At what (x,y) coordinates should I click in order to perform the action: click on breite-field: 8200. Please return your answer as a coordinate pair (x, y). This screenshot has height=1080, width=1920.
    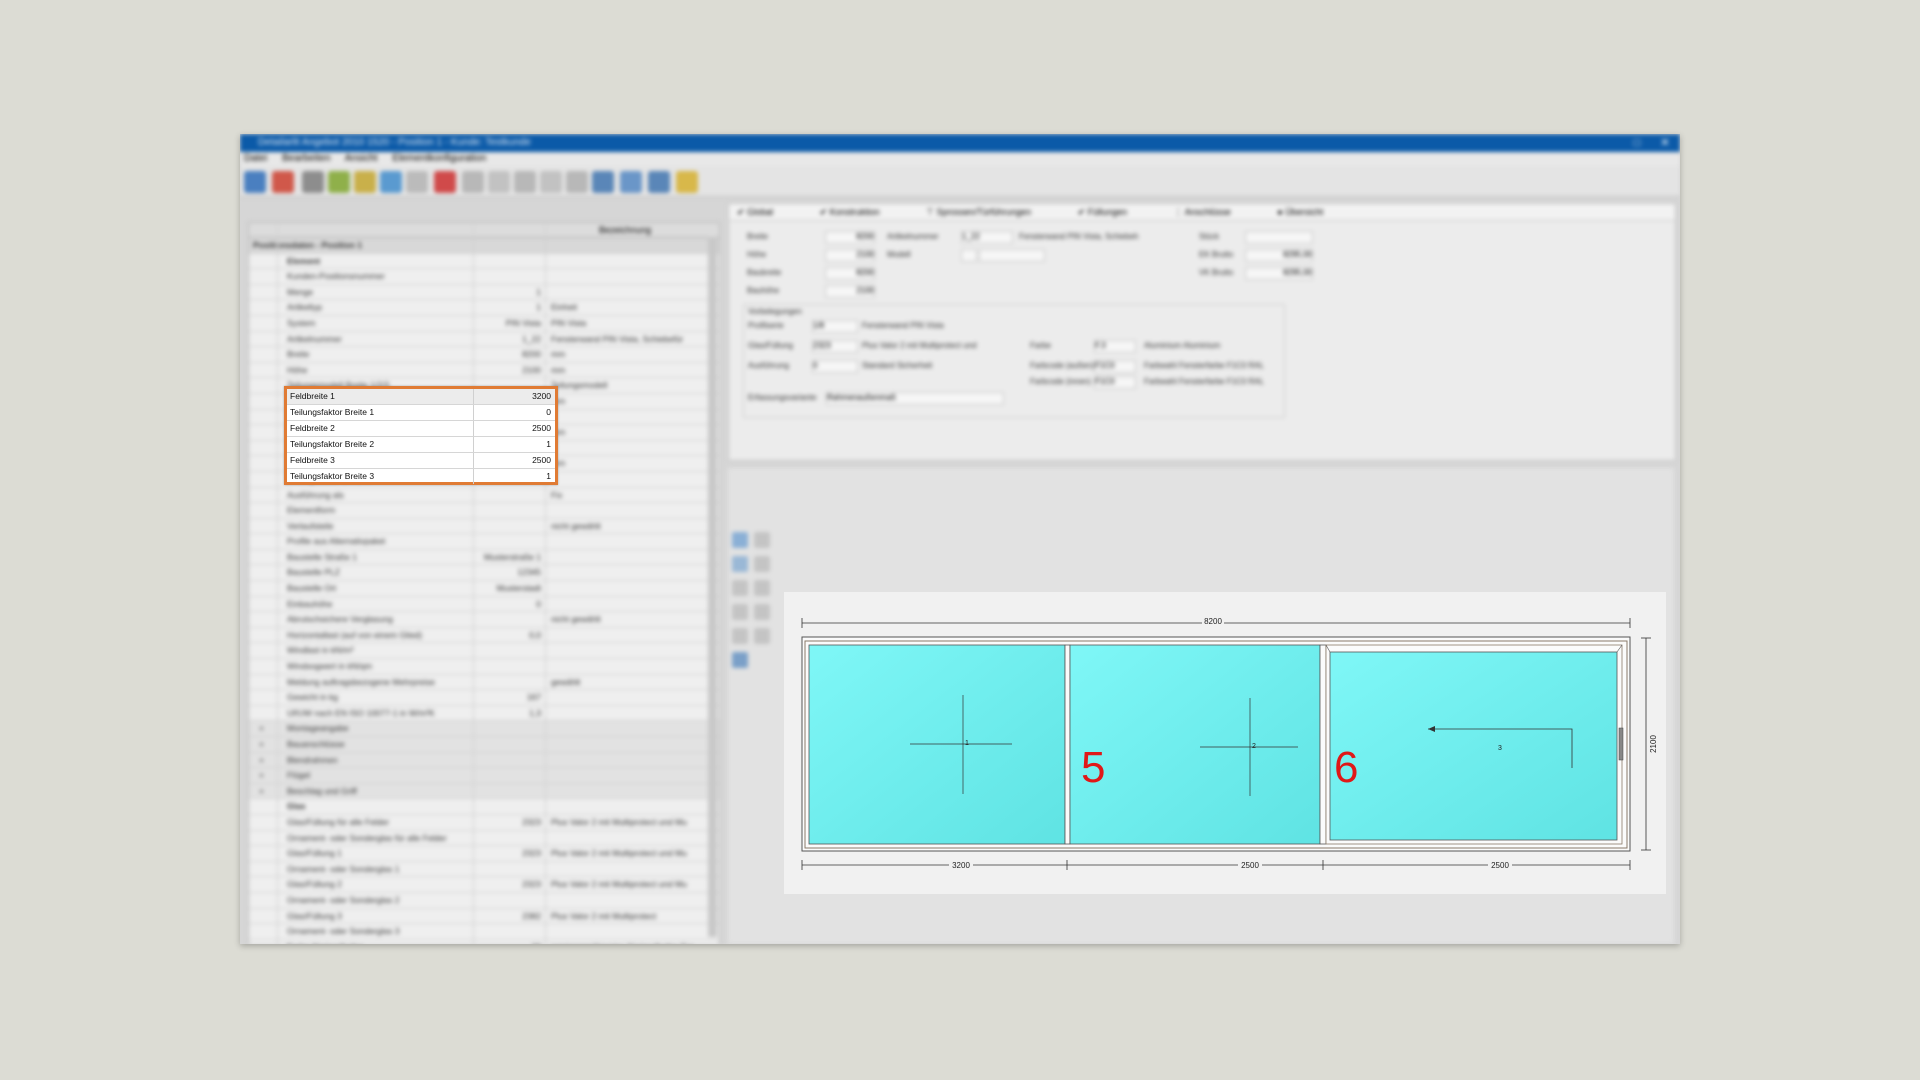
    Looking at the image, I should click on (850, 237).